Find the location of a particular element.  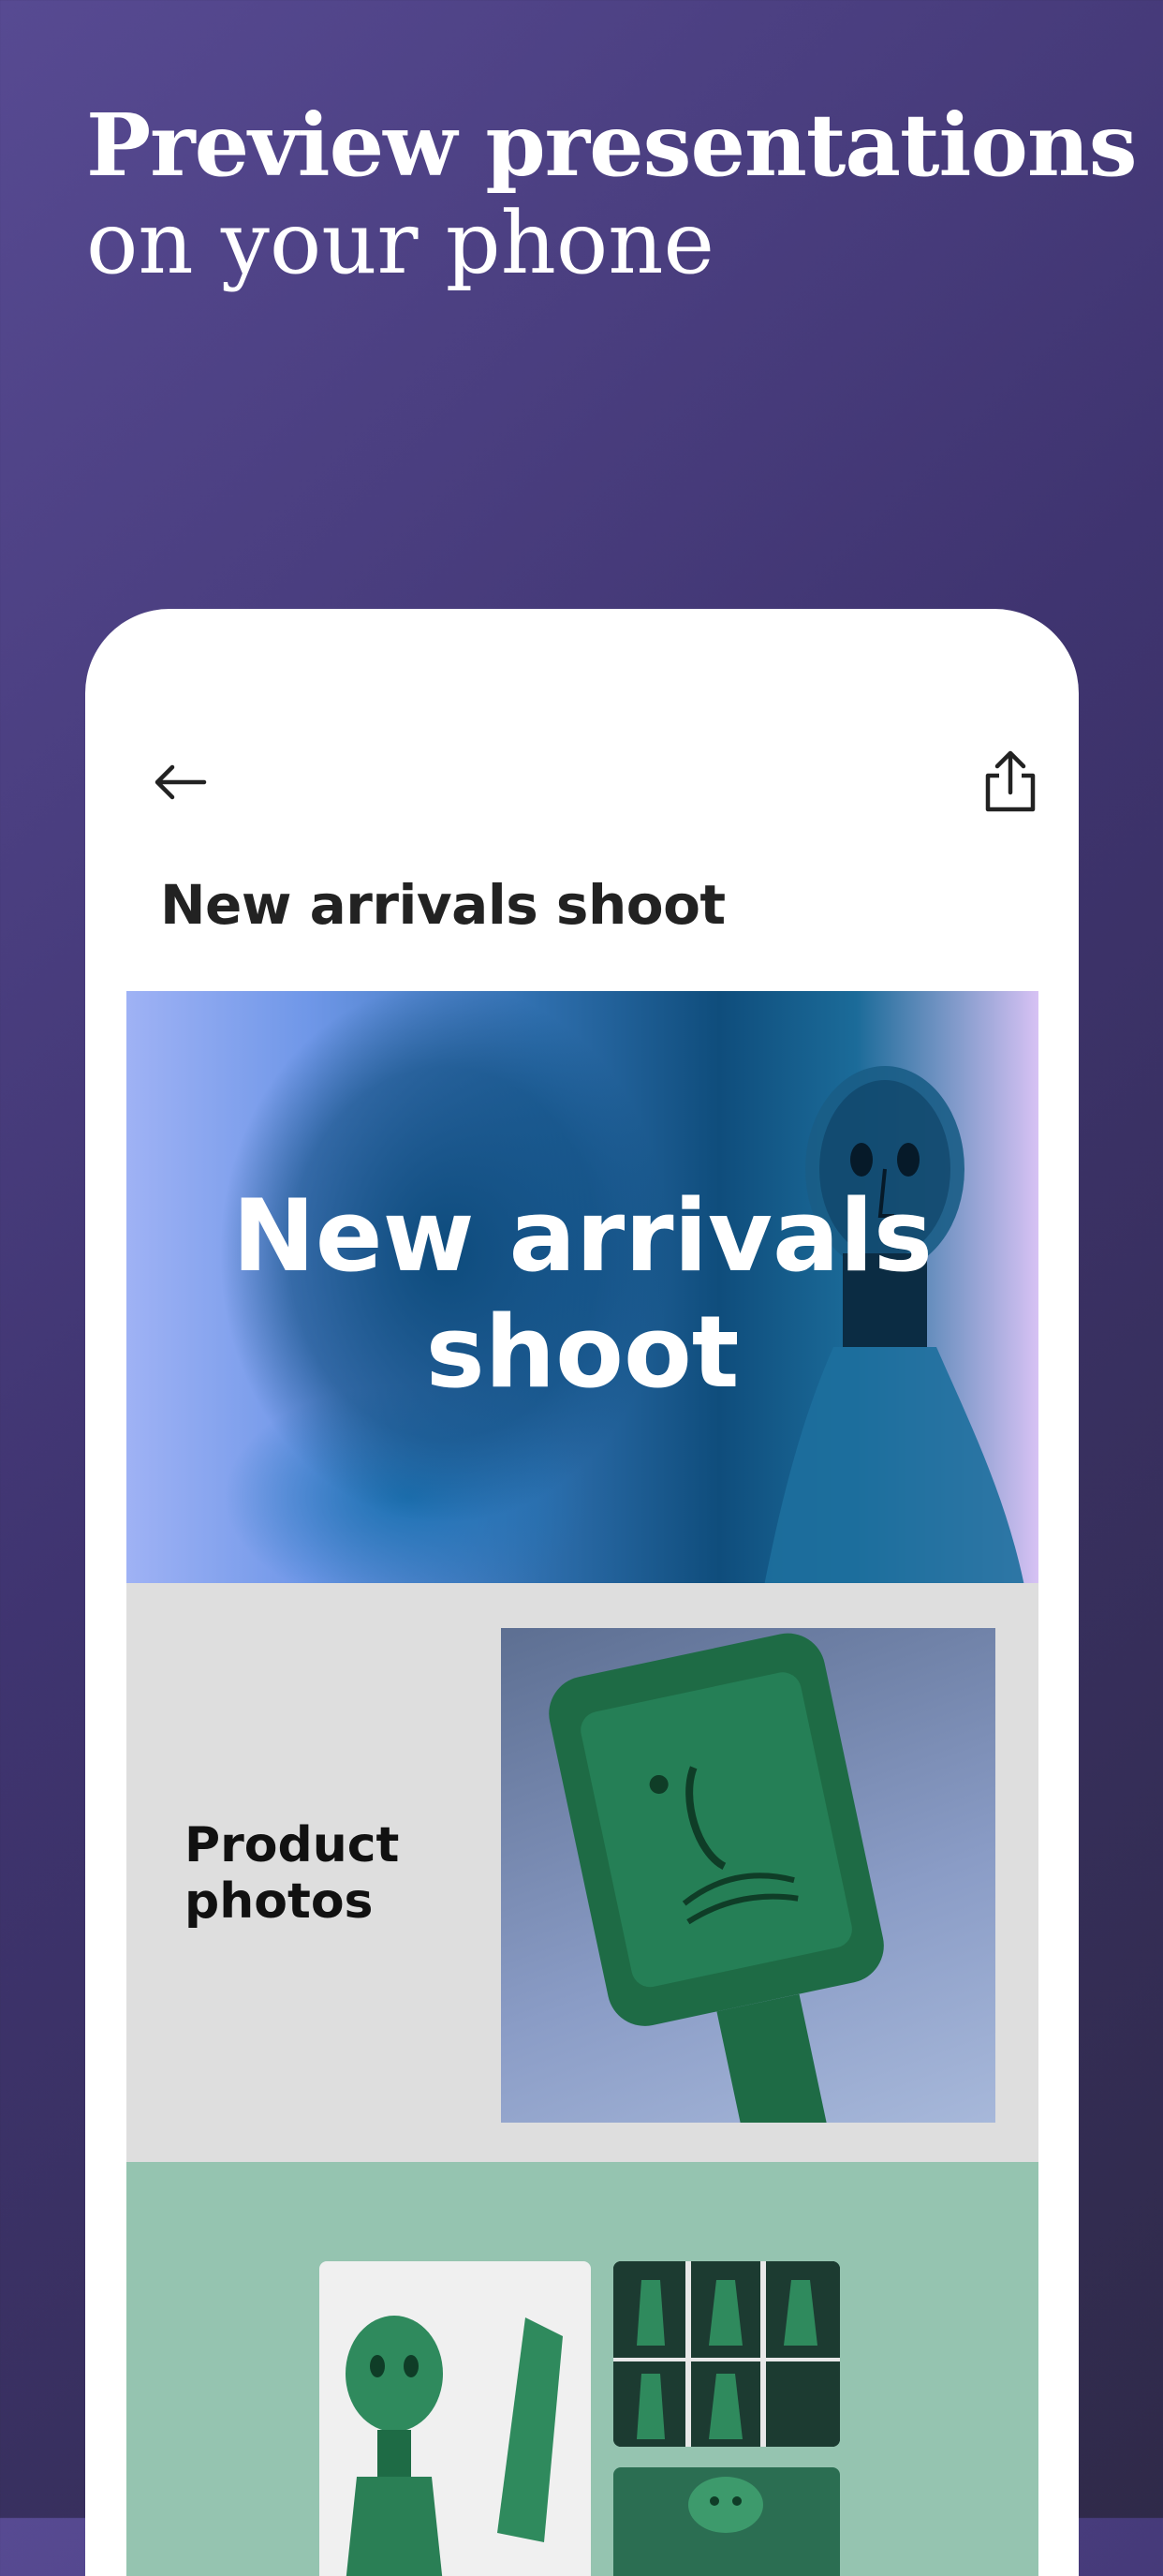

arrow-left-icon is located at coordinates (181, 782).